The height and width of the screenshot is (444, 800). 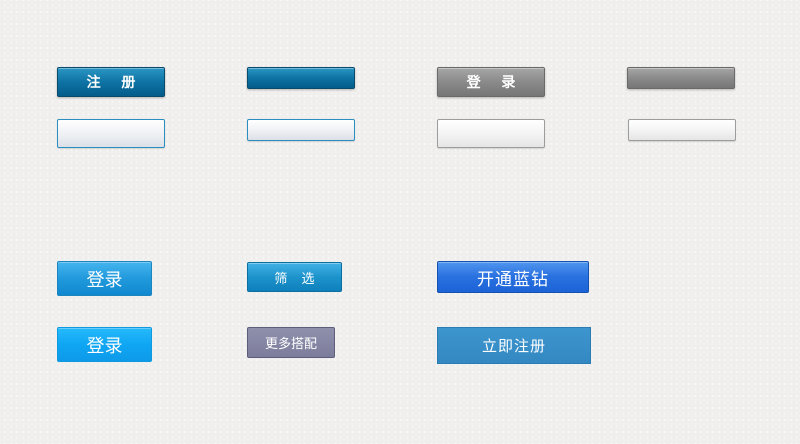 I want to click on login-button-gray: 登 录, so click(x=491, y=82).